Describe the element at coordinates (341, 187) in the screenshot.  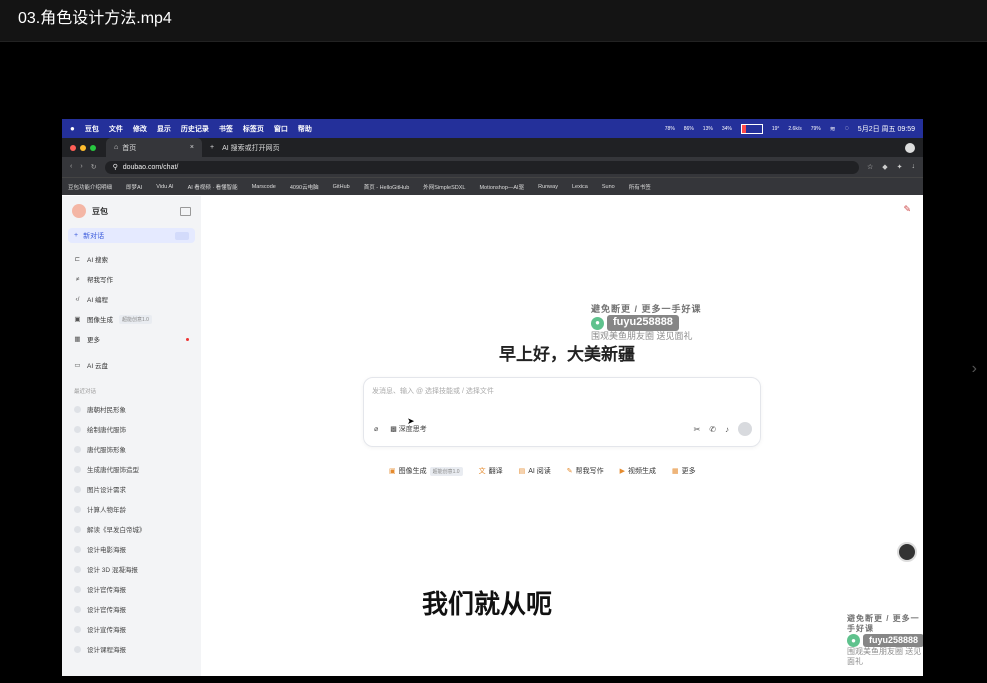
I see `bookmark-item: GitHub` at that location.